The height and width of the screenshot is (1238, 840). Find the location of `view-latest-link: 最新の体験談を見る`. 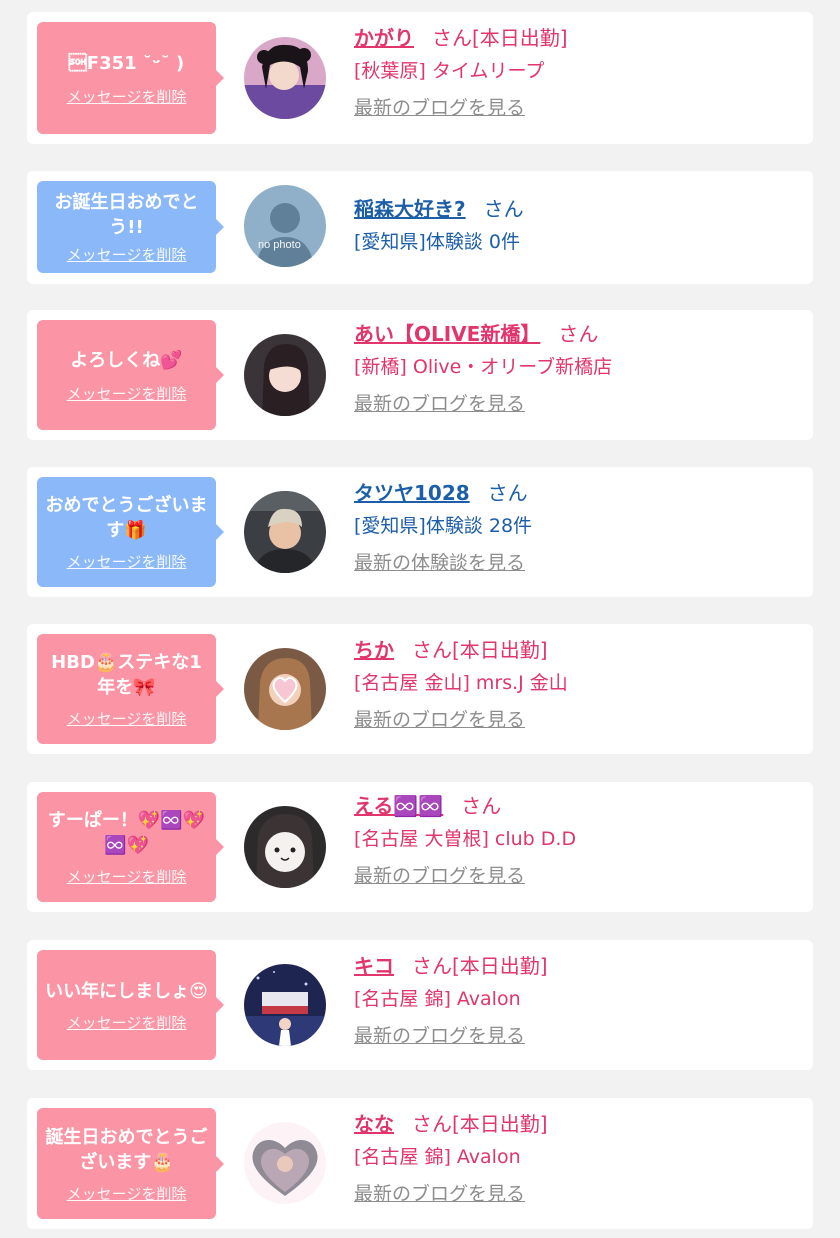

view-latest-link: 最新の体験談を見る is located at coordinates (439, 563).